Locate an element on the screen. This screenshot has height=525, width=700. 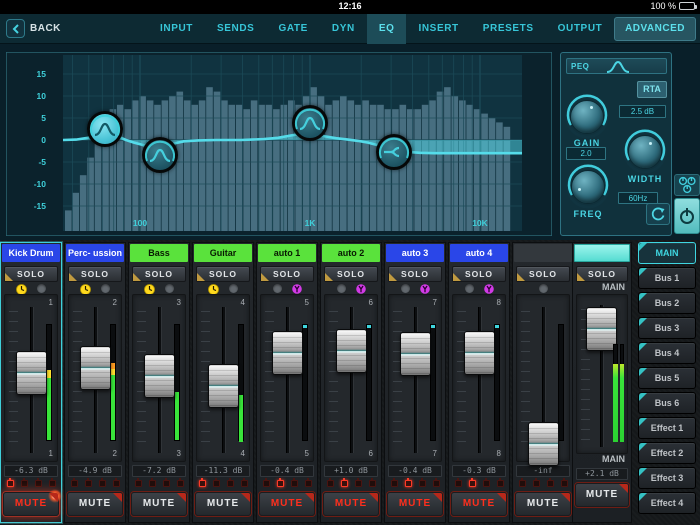
advanced-button: ADVANCED is located at coordinates (655, 29).